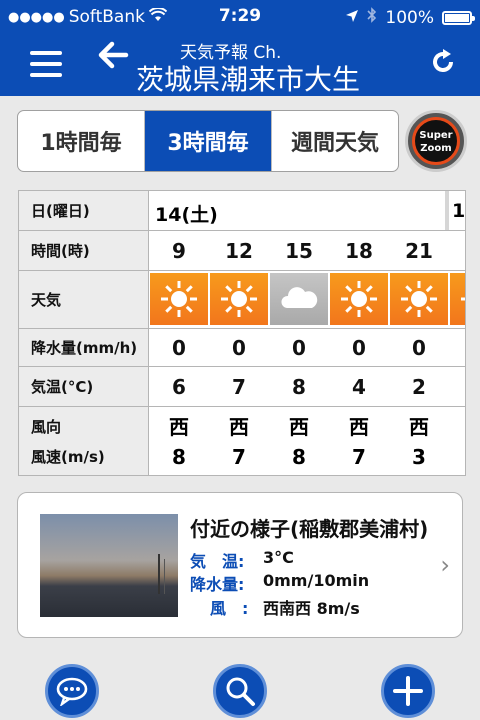  I want to click on plus-icon, so click(408, 691).